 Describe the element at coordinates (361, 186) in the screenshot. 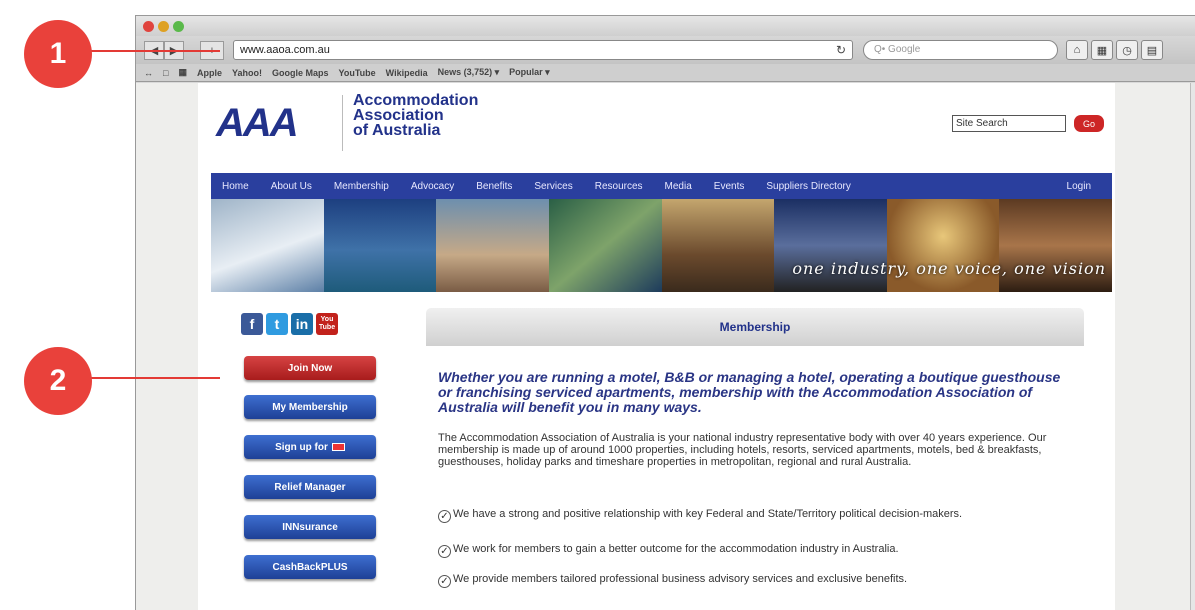

I see `nav-membership: Membership` at that location.